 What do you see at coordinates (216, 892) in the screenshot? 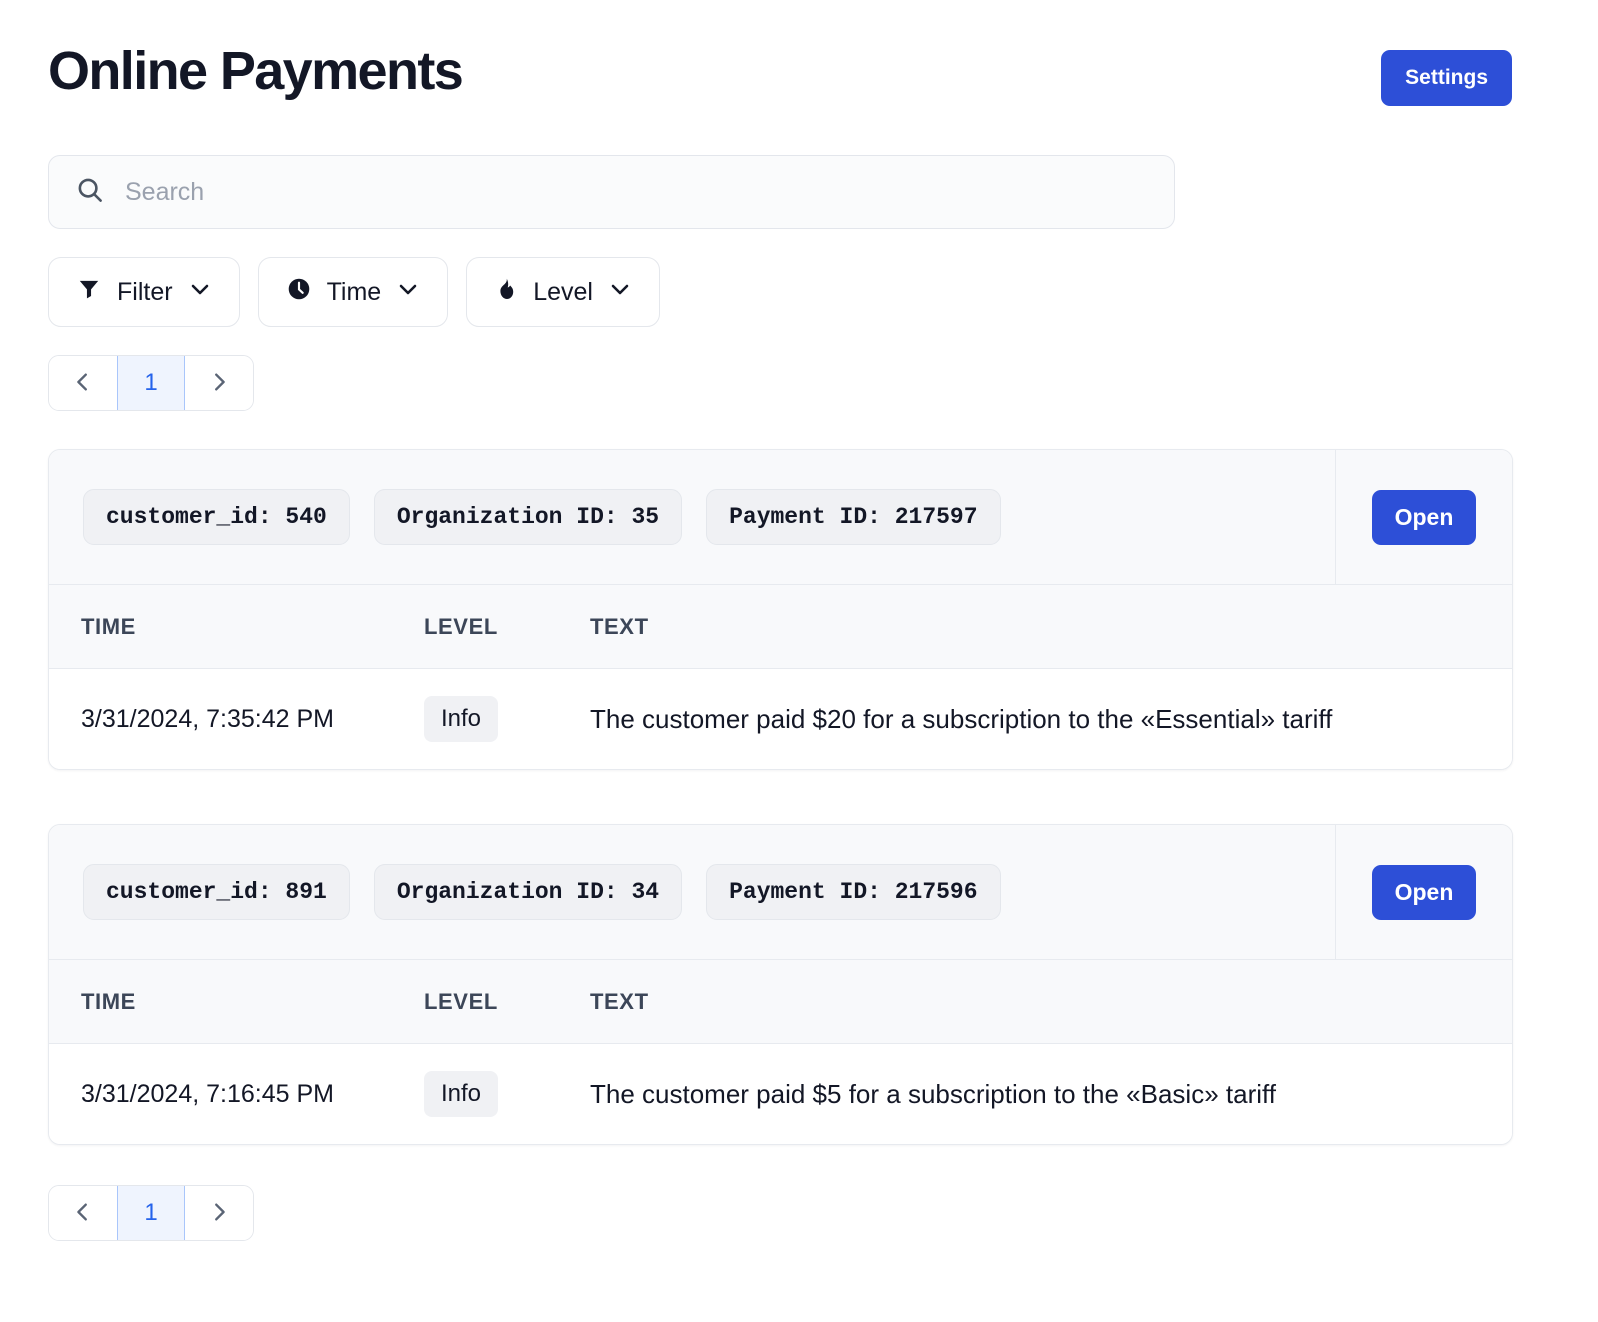
I see `customer-id-tag: customer_id: 891` at bounding box center [216, 892].